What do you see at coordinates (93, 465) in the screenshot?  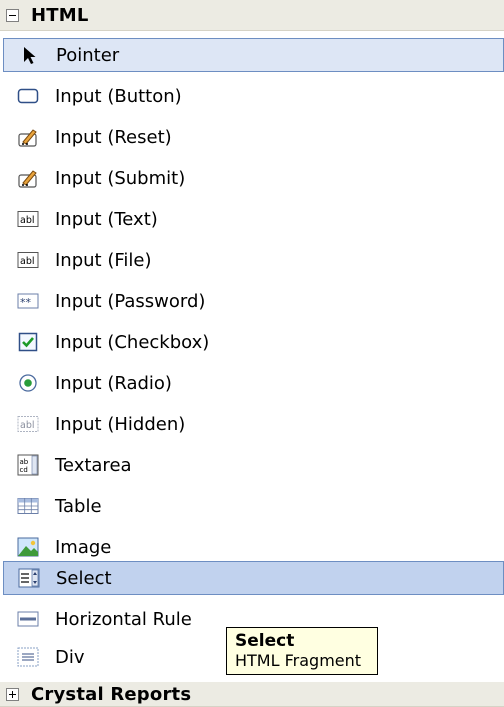 I see `item-label: Textarea` at bounding box center [93, 465].